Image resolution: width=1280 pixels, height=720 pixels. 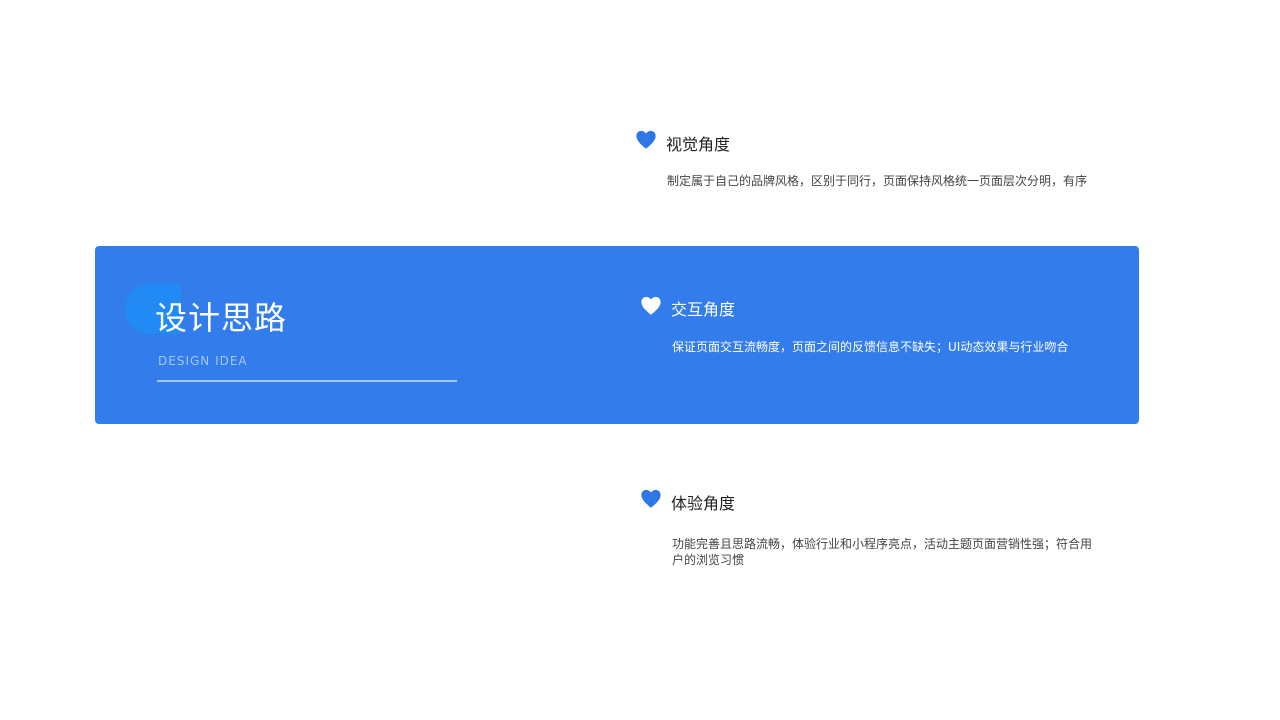 What do you see at coordinates (703, 503) in the screenshot?
I see `item-title-experience: 体验角度` at bounding box center [703, 503].